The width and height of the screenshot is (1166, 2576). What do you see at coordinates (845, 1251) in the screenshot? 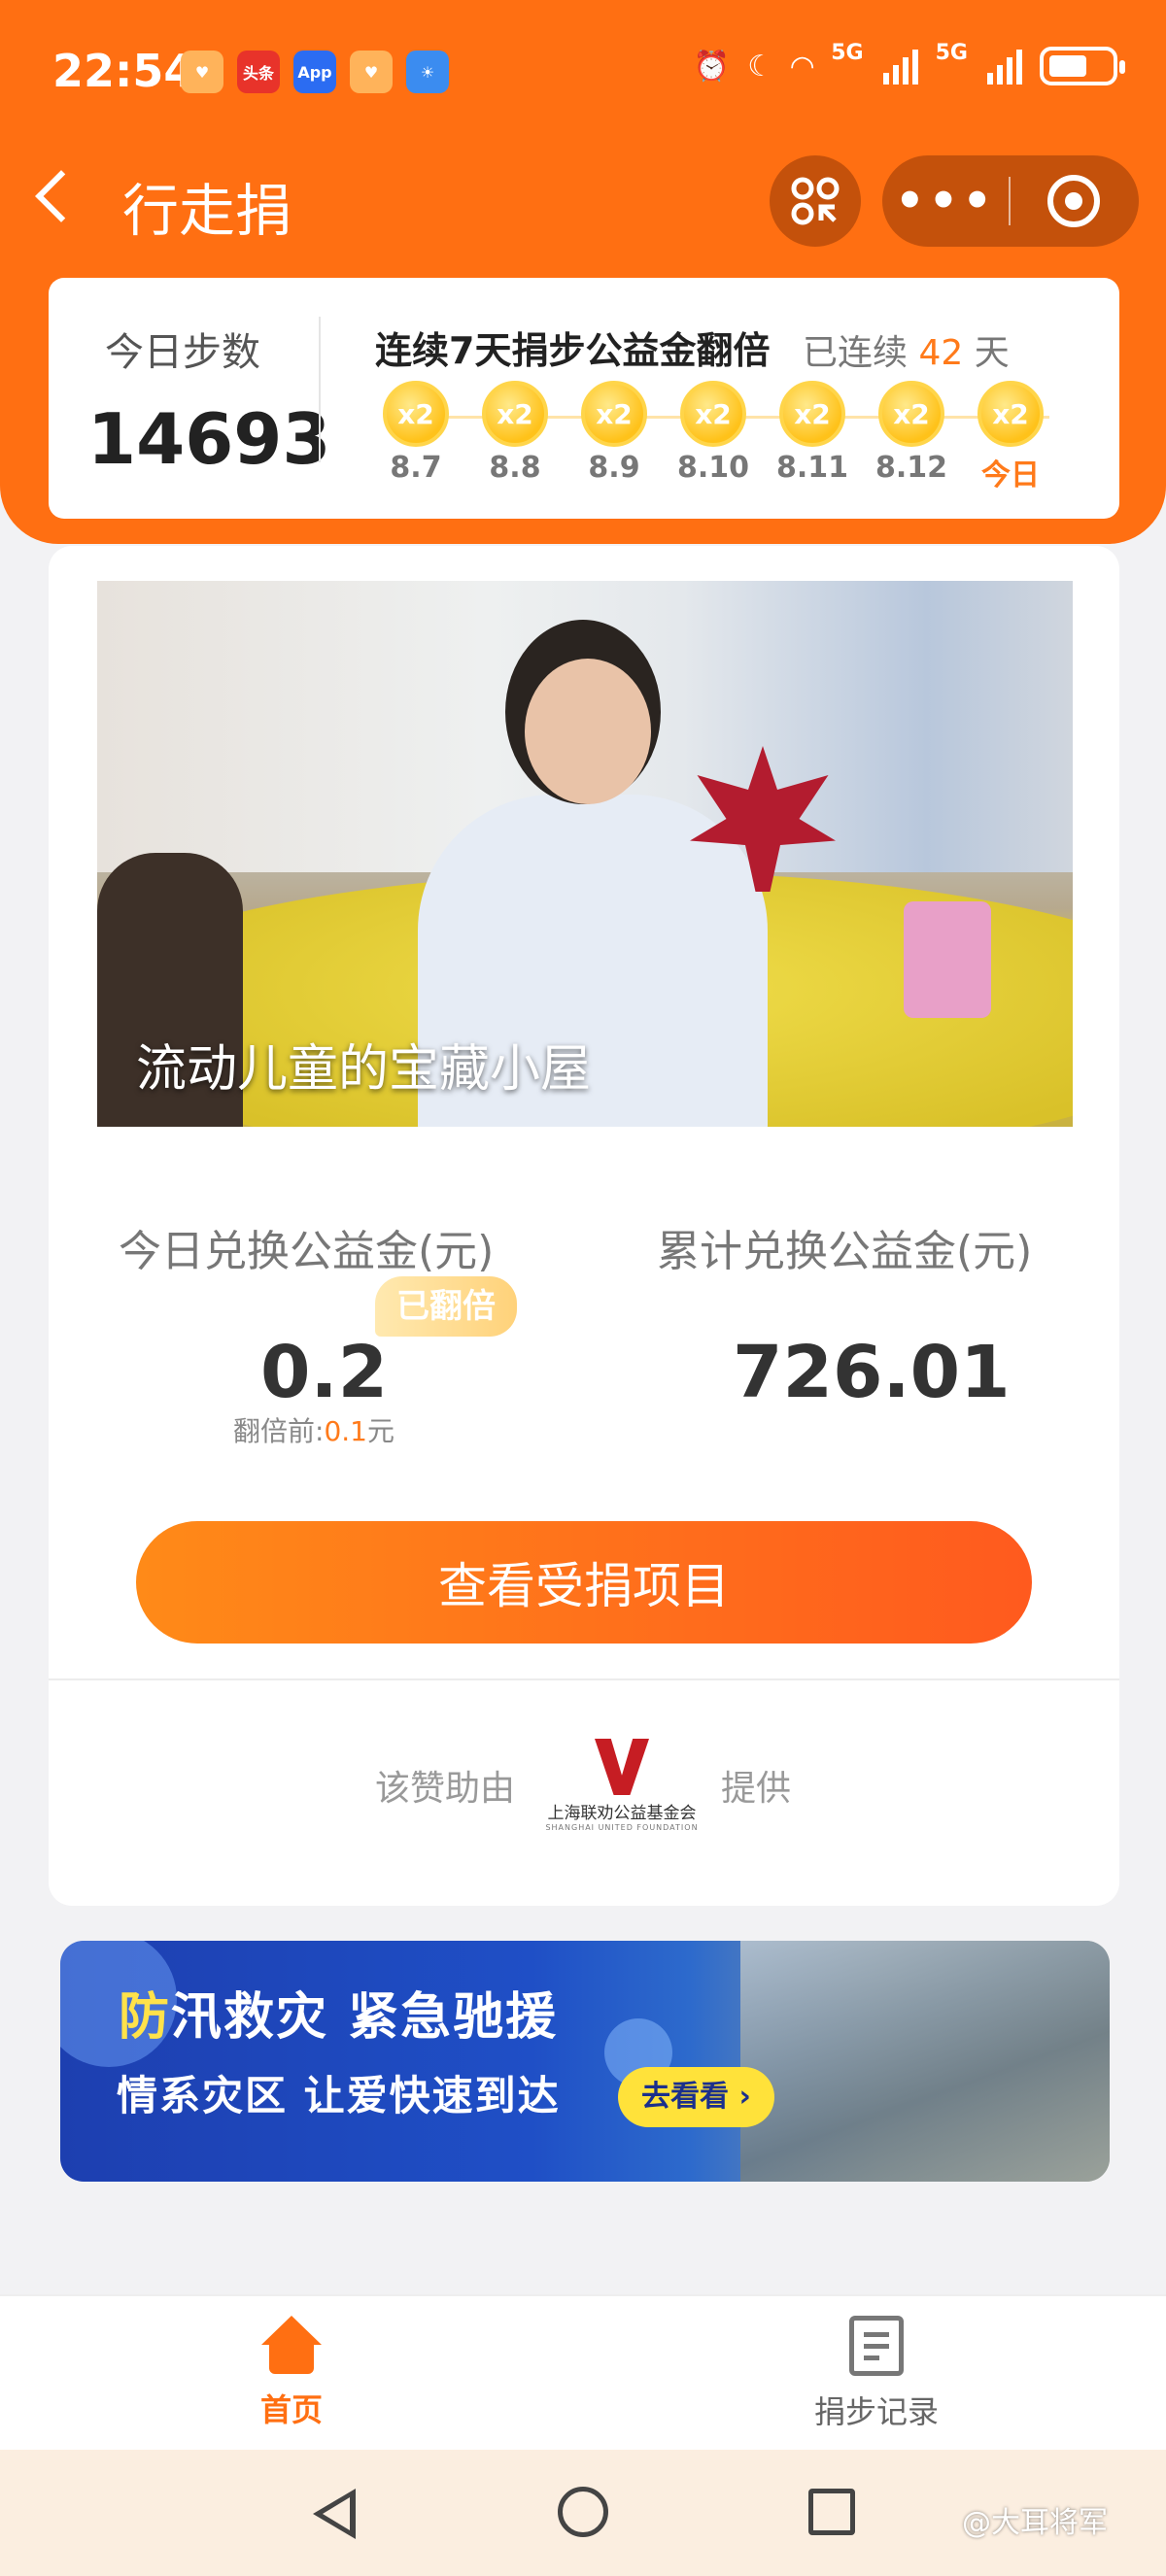
I see `total-exchange-label: 累计兑换公益金(元)` at bounding box center [845, 1251].